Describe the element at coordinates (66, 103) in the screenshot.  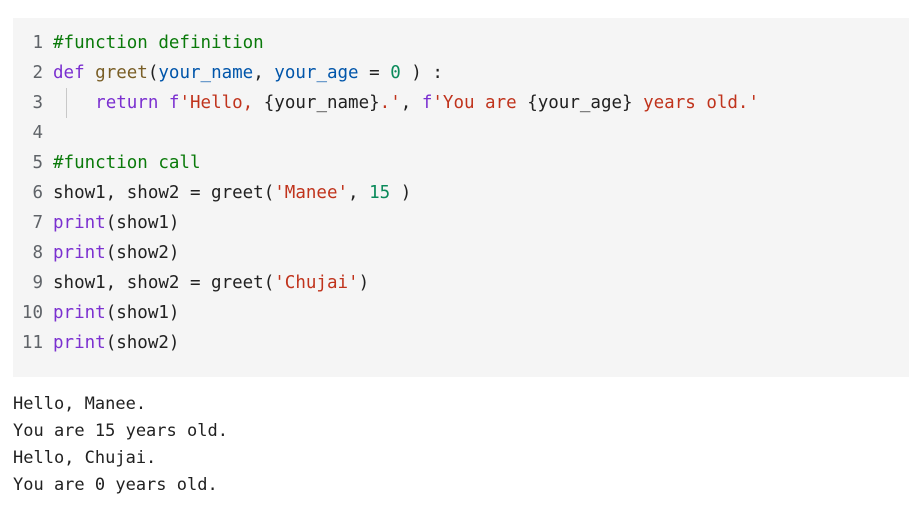
I see `indent-guide` at that location.